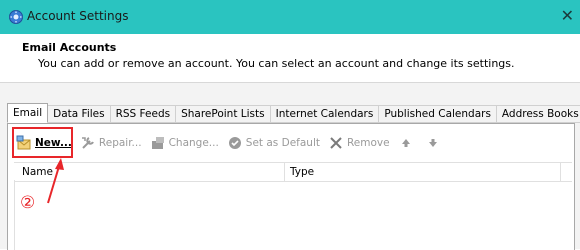  I want to click on highlight-box, so click(42, 142).